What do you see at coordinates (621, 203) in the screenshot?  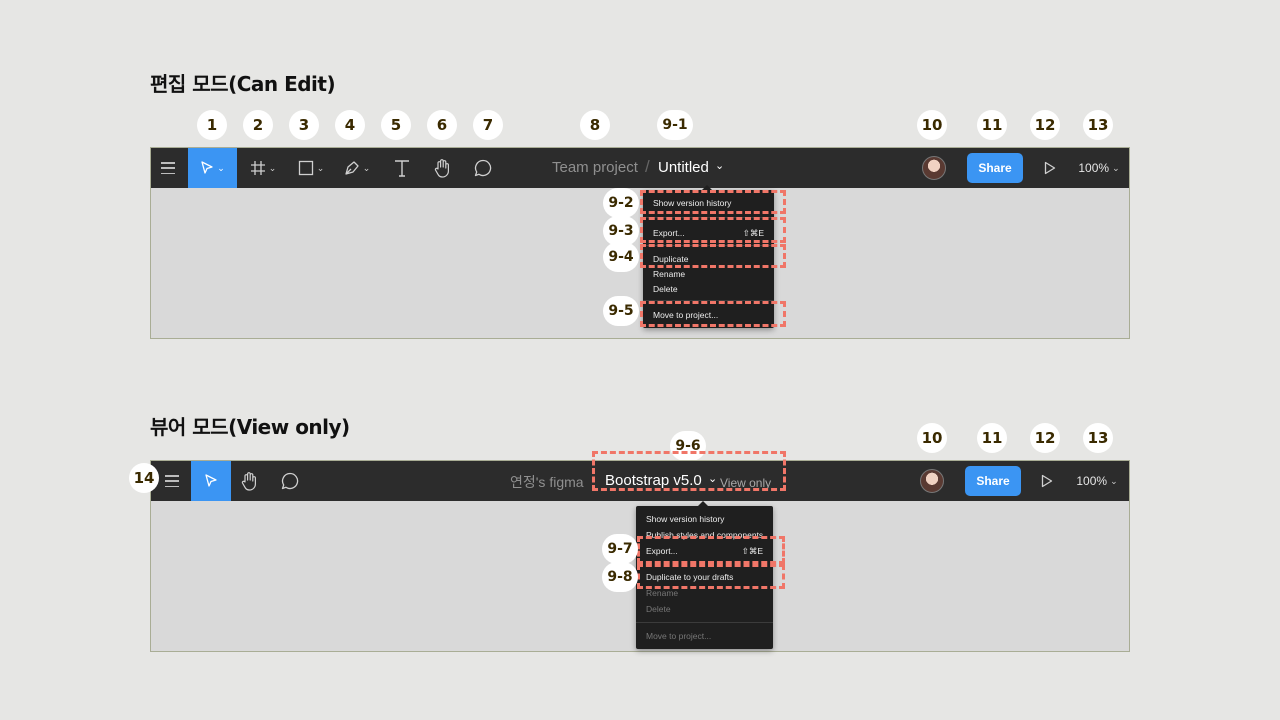 I see `badge-9-2: 9-2` at bounding box center [621, 203].